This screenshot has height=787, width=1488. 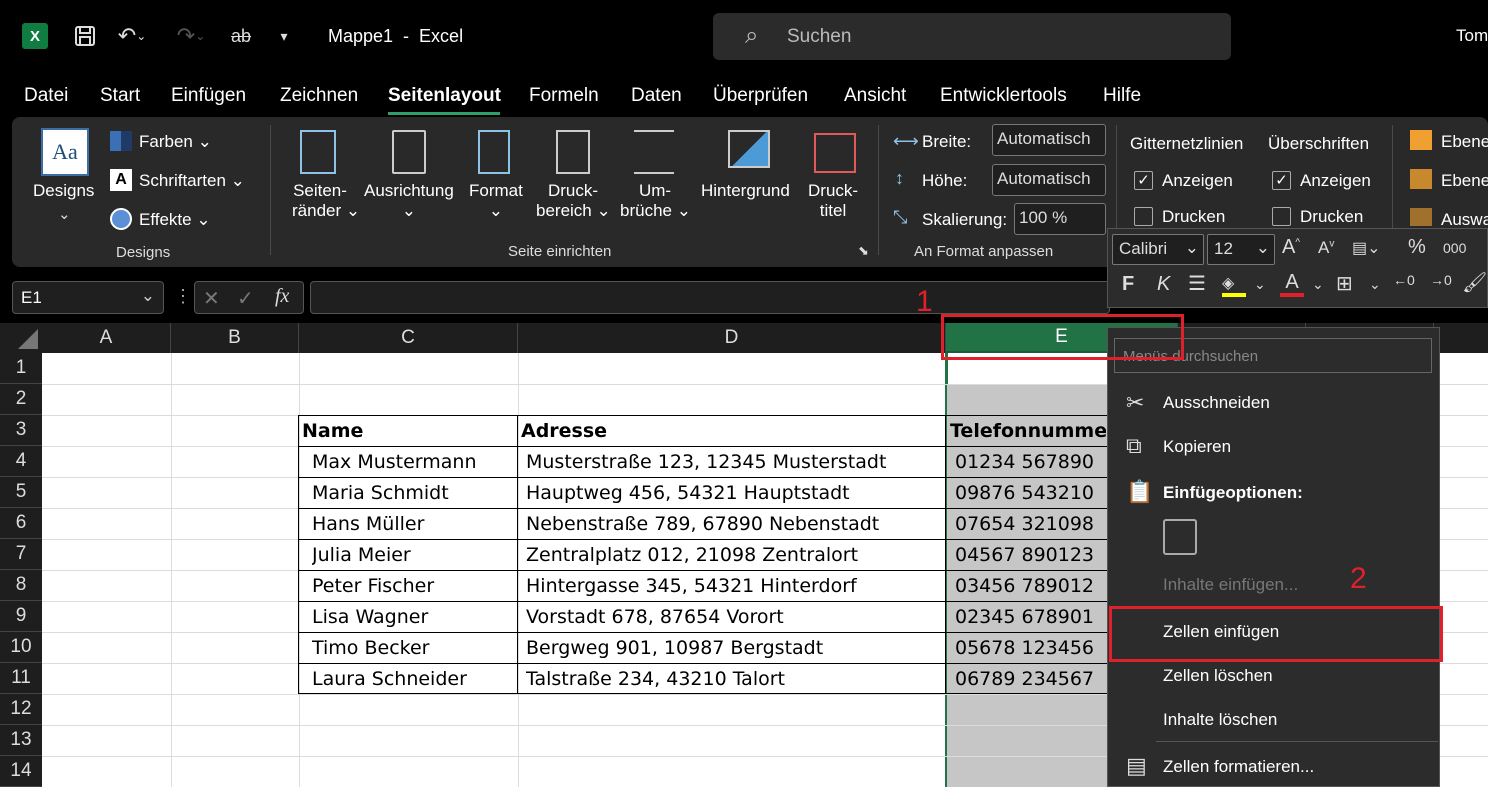 What do you see at coordinates (654, 152) in the screenshot?
I see `breaks-icon` at bounding box center [654, 152].